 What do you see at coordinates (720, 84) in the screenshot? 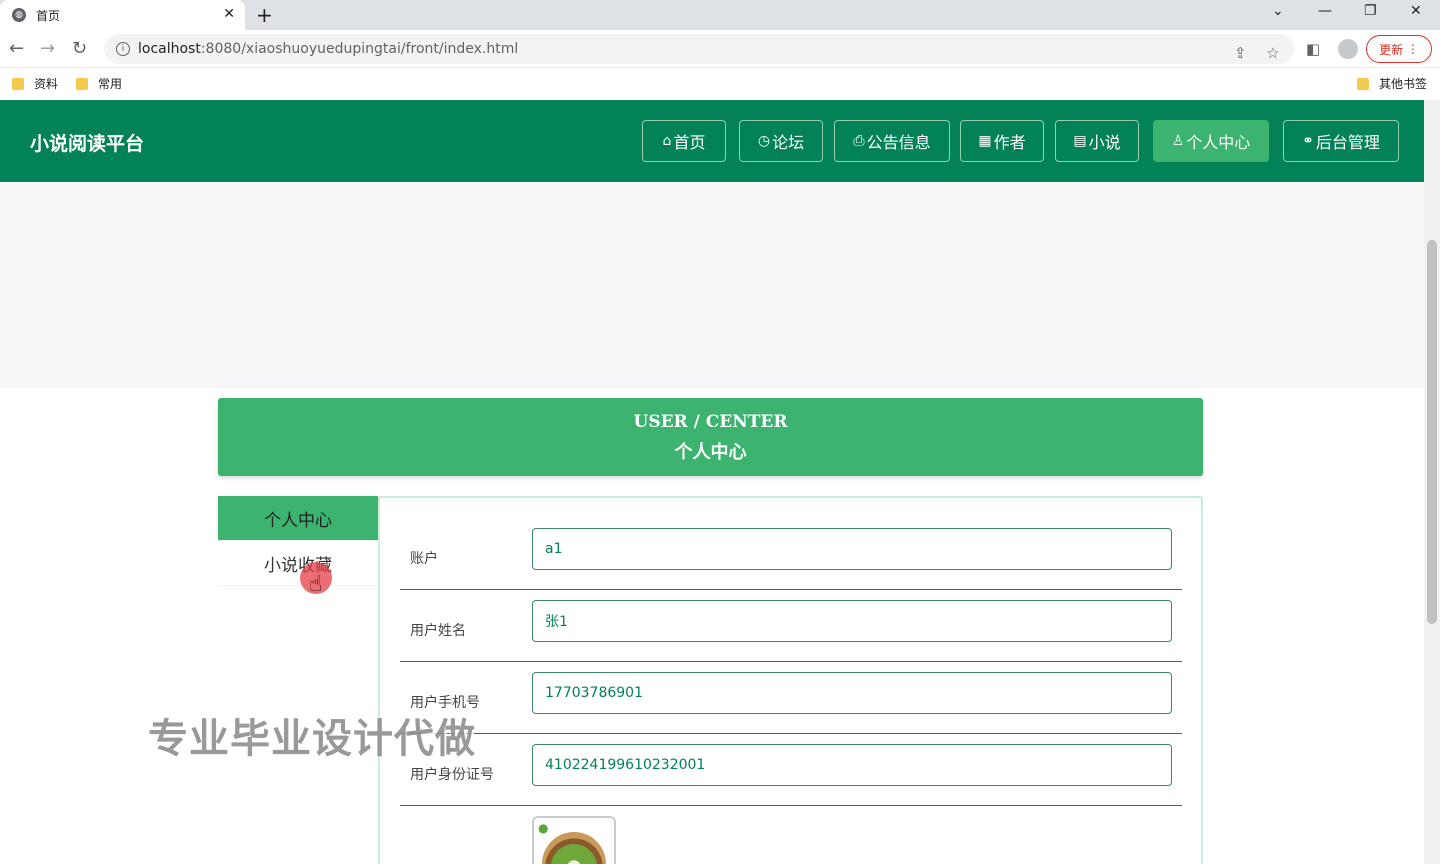
I see `bookmarks-bar: 资料 常用 其他书签` at bounding box center [720, 84].